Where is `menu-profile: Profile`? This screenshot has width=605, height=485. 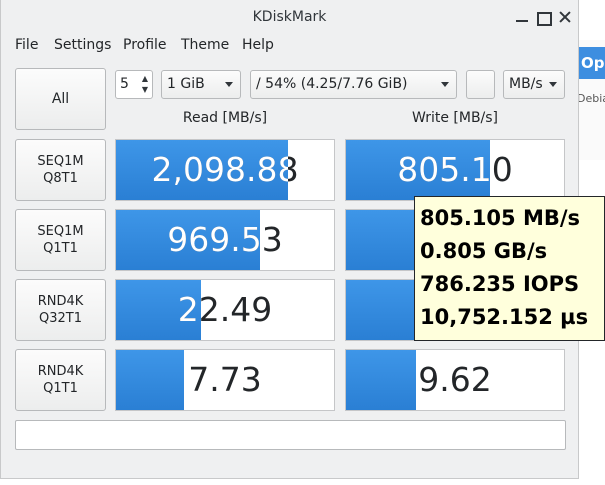 menu-profile: Profile is located at coordinates (145, 45).